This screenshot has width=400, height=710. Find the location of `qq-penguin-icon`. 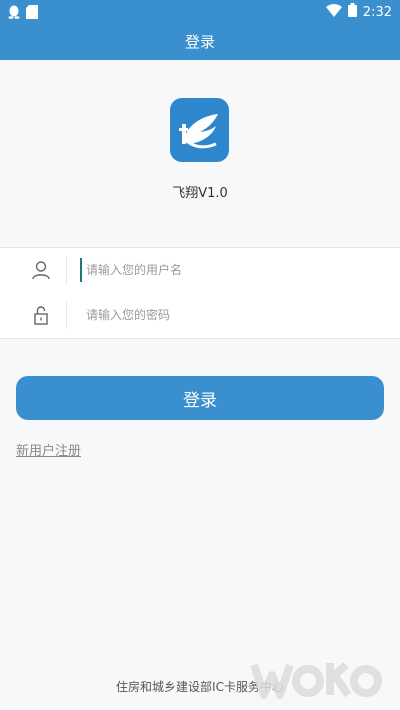

qq-penguin-icon is located at coordinates (14, 13).